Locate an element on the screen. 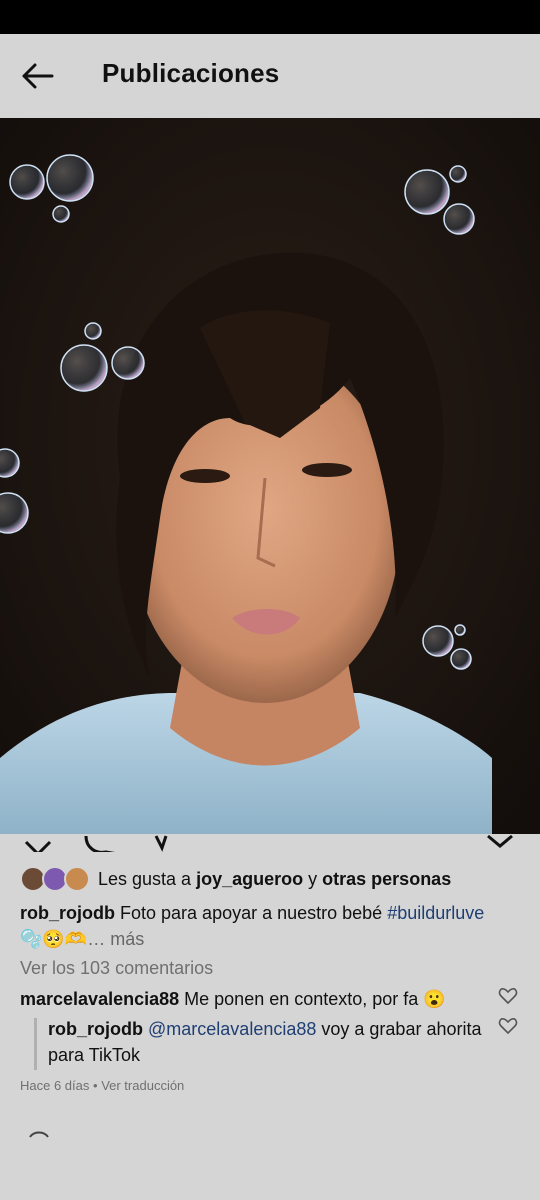 This screenshot has width=540, height=1200. reply-like-heart-icon is located at coordinates (508, 1026).